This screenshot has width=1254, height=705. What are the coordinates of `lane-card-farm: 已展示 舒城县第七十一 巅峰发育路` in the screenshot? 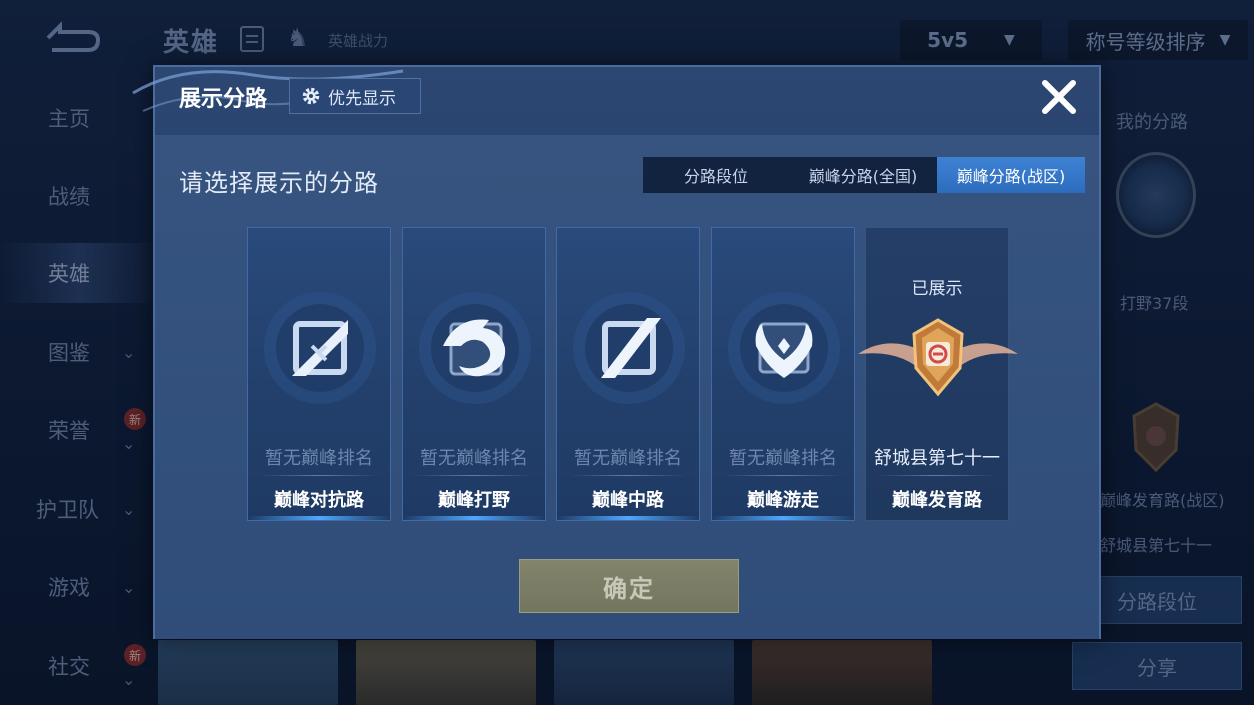 It's located at (938, 374).